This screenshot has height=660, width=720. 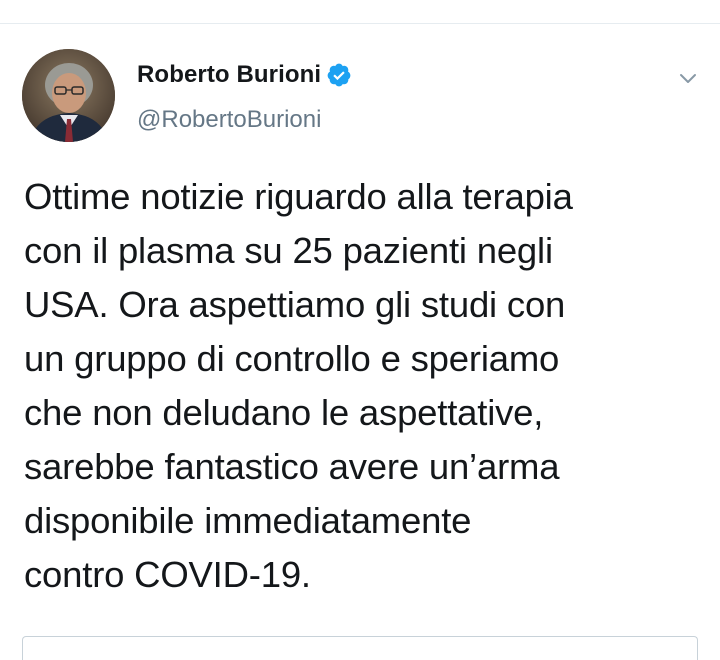 I want to click on top-divider, so click(x=360, y=23).